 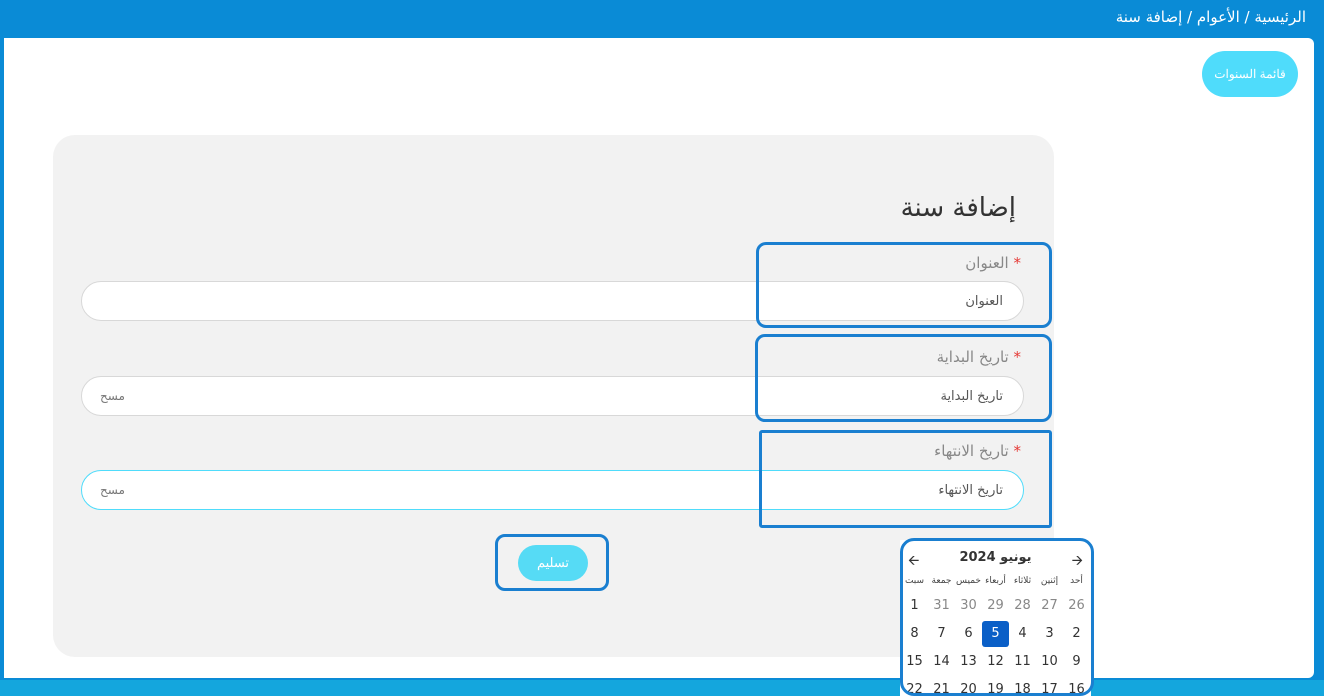 What do you see at coordinates (112, 396) in the screenshot?
I see `start-date-clear-button: مسح` at bounding box center [112, 396].